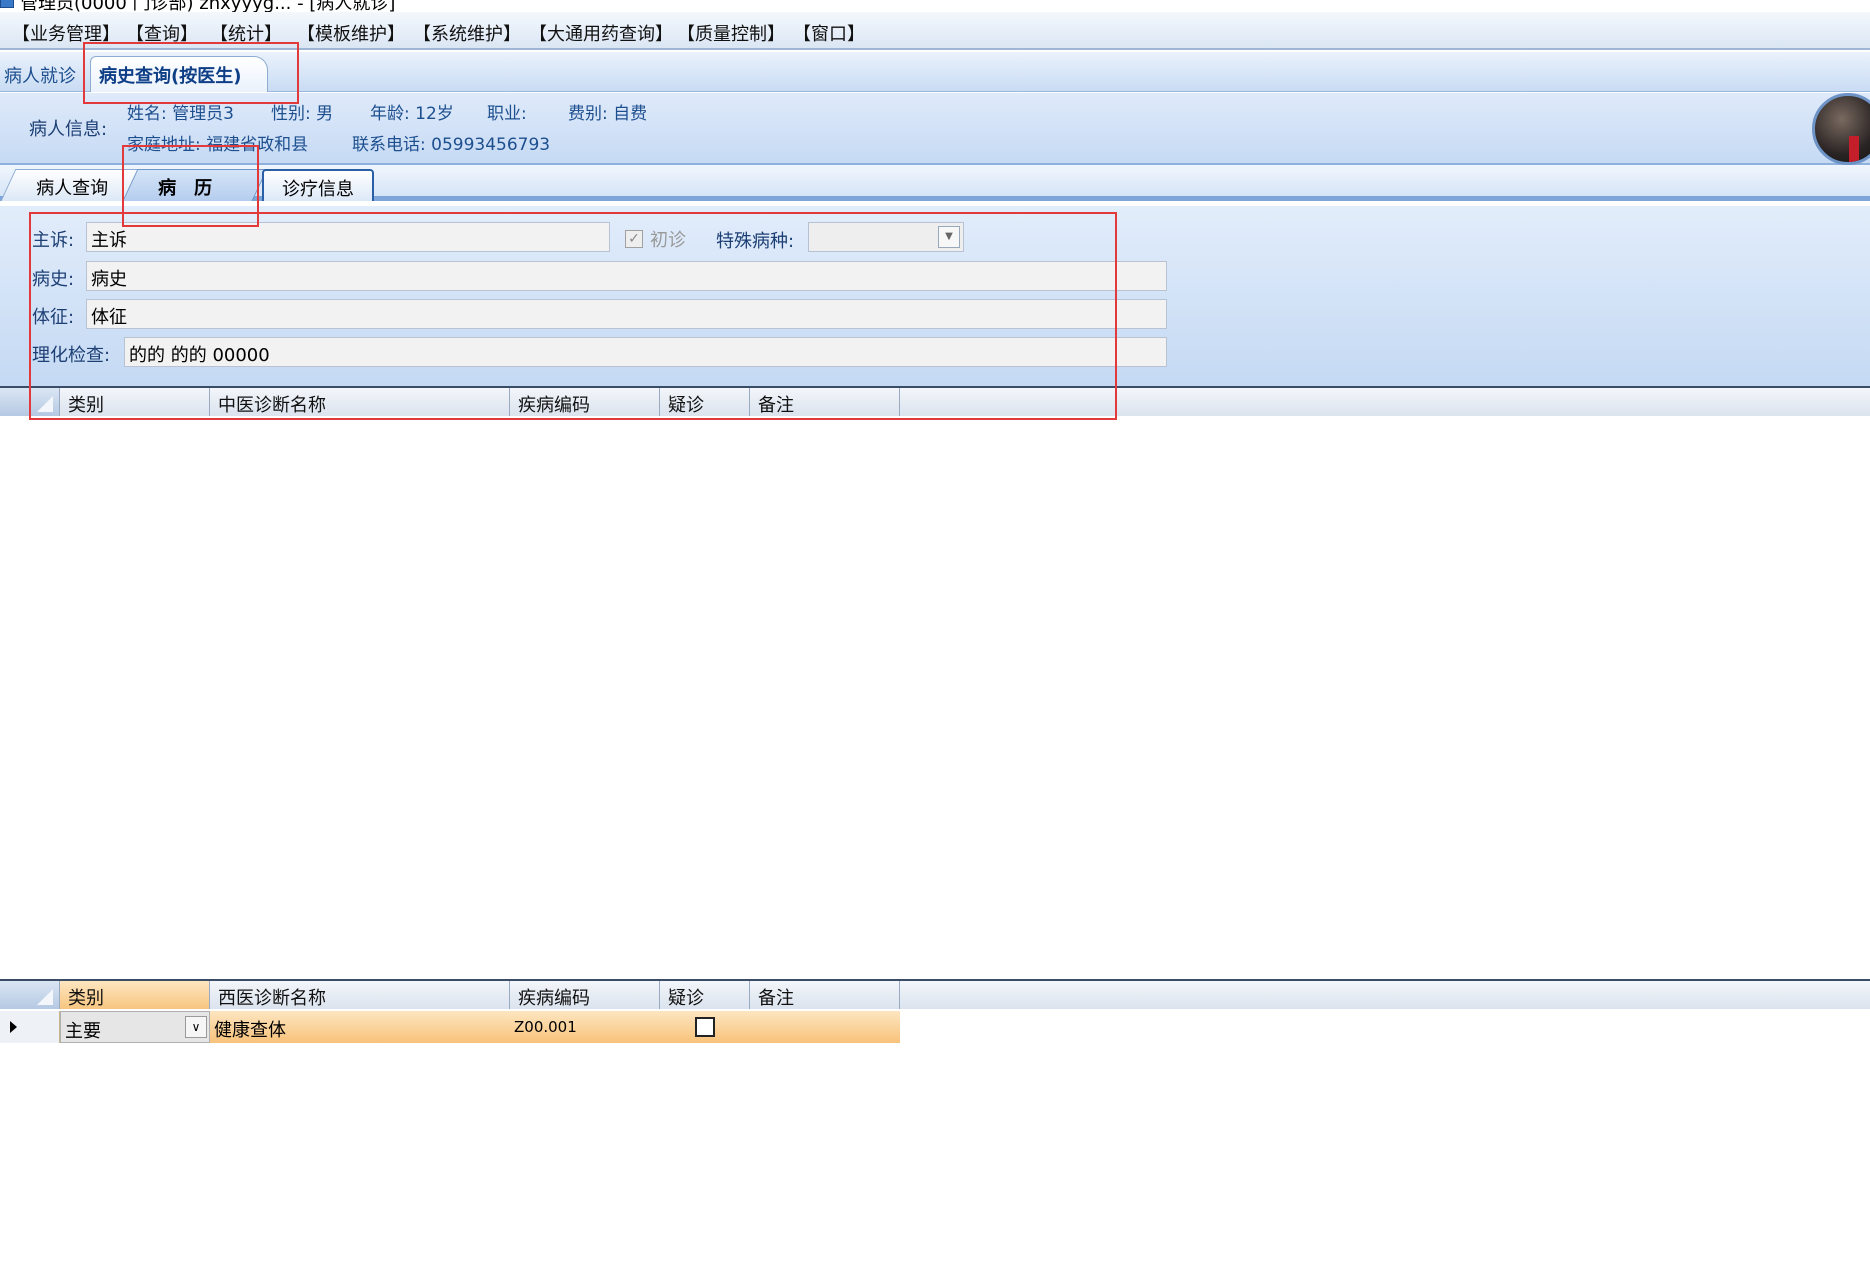  Describe the element at coordinates (668, 240) in the screenshot. I see `first-visit-label: 初诊` at that location.